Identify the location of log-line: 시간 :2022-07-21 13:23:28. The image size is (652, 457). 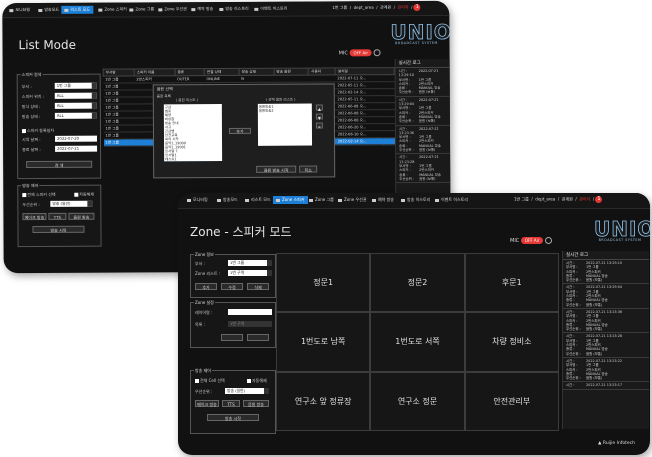
(423, 159).